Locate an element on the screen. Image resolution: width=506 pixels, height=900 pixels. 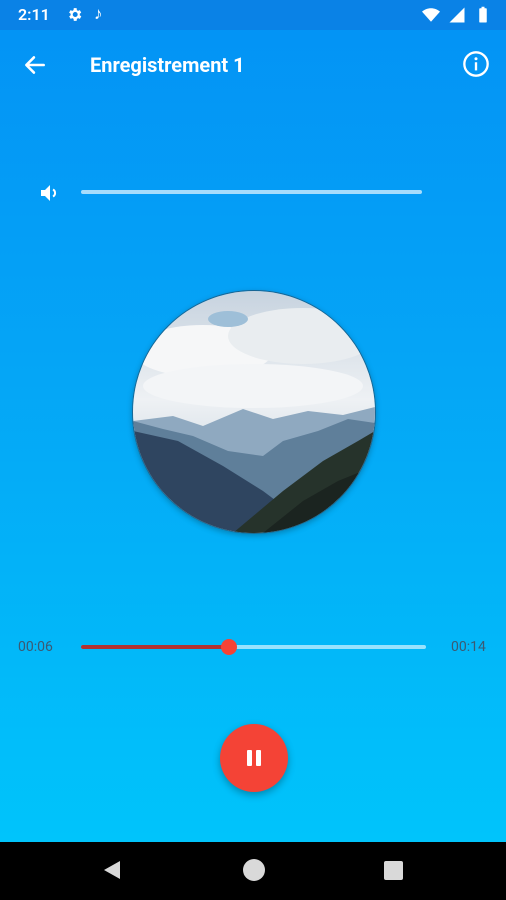
seek-bar is located at coordinates (253, 647).